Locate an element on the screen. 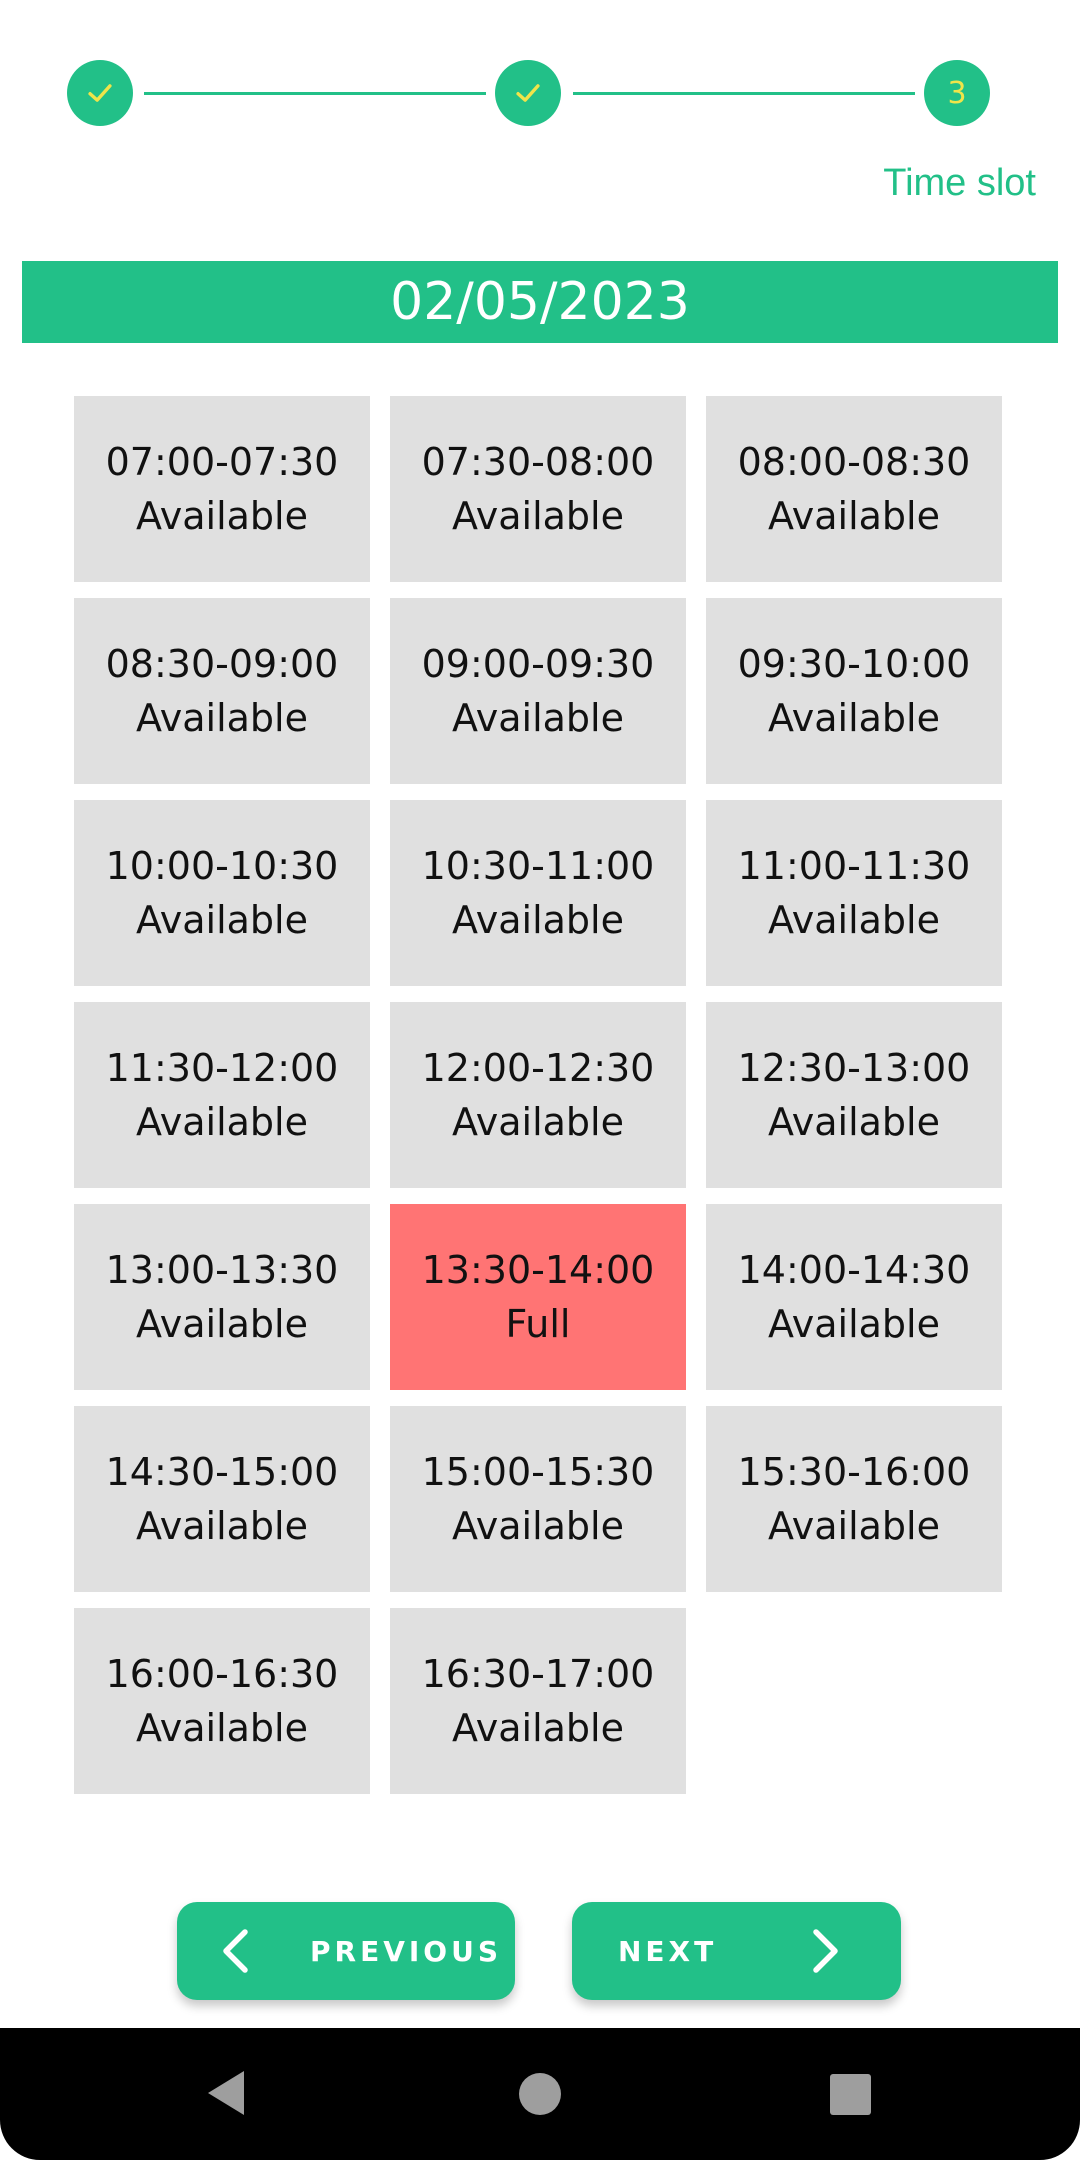 The height and width of the screenshot is (2160, 1080). step-number: 3 is located at coordinates (957, 93).